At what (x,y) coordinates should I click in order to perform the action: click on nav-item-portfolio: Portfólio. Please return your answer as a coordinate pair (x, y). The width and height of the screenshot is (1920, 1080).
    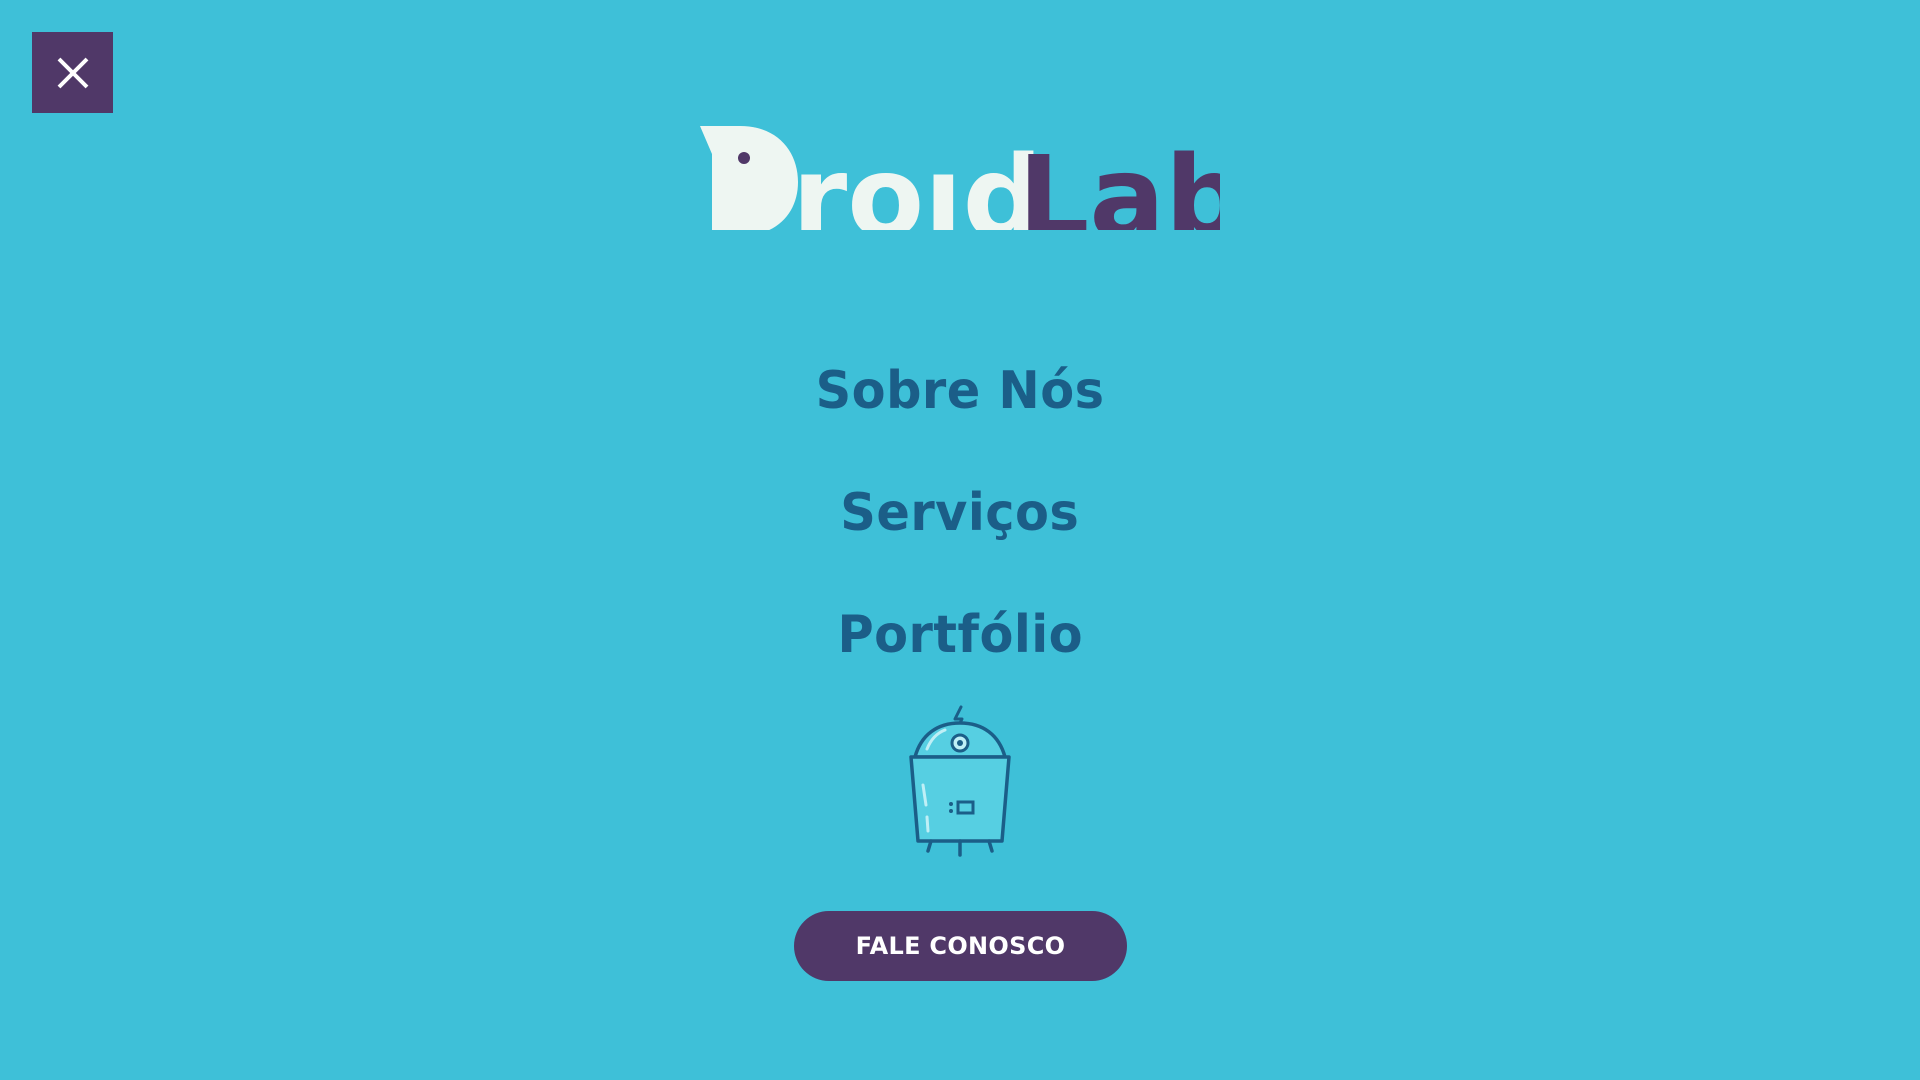
    Looking at the image, I should click on (960, 635).